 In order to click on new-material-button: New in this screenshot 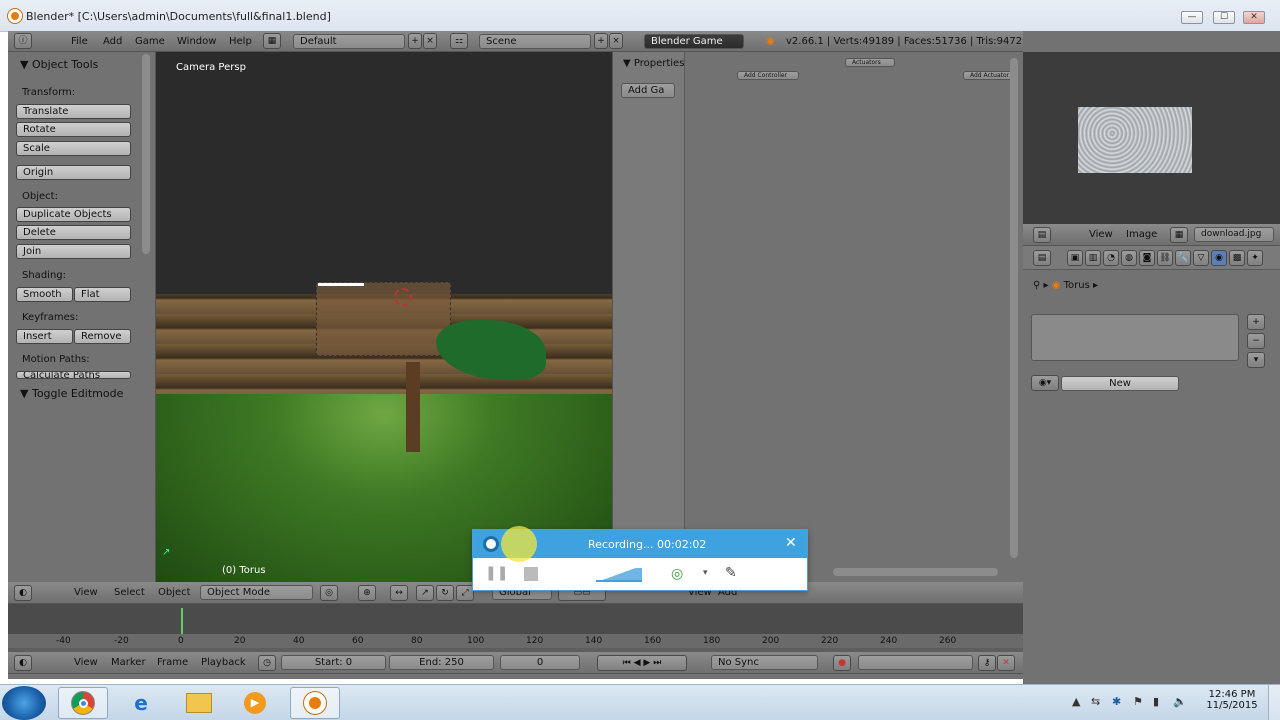, I will do `click(1120, 383)`.